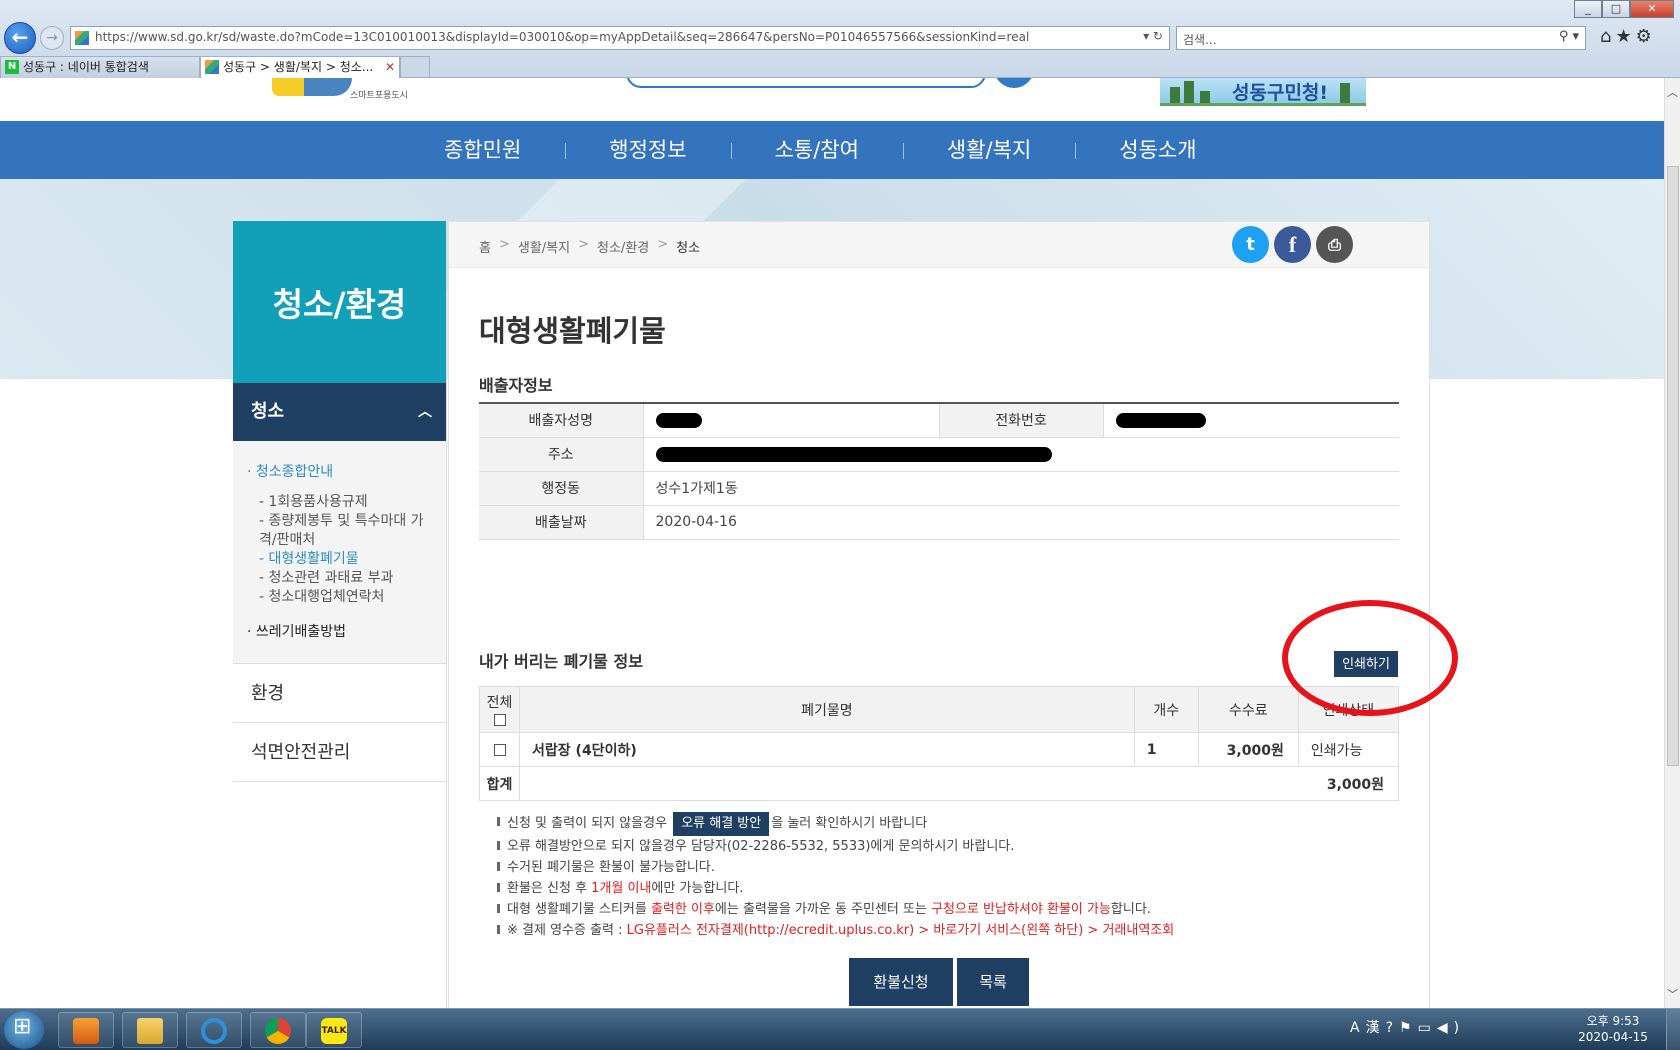 The image size is (1680, 1050). What do you see at coordinates (938, 783) in the screenshot?
I see `total-row: 합계 3,000원` at bounding box center [938, 783].